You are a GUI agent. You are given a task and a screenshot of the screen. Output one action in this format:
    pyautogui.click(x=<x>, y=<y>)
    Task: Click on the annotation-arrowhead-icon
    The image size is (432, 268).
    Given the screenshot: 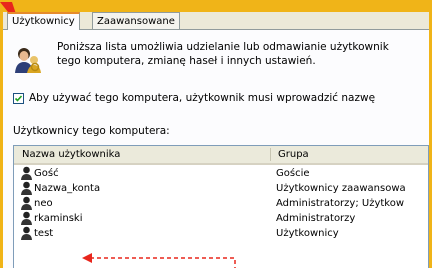 What is the action you would take?
    pyautogui.click(x=87, y=258)
    